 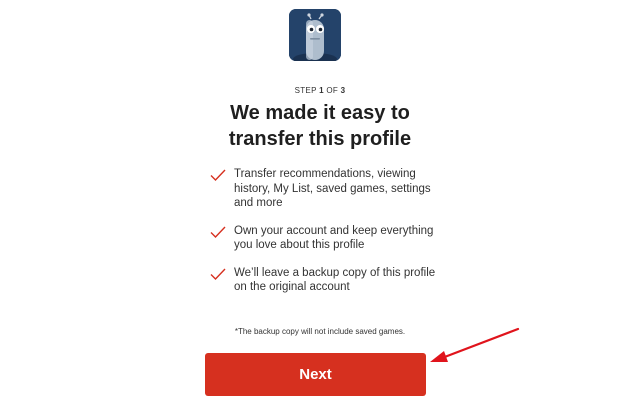 What do you see at coordinates (305, 90) in the screenshot?
I see `step-prefix: STEP` at bounding box center [305, 90].